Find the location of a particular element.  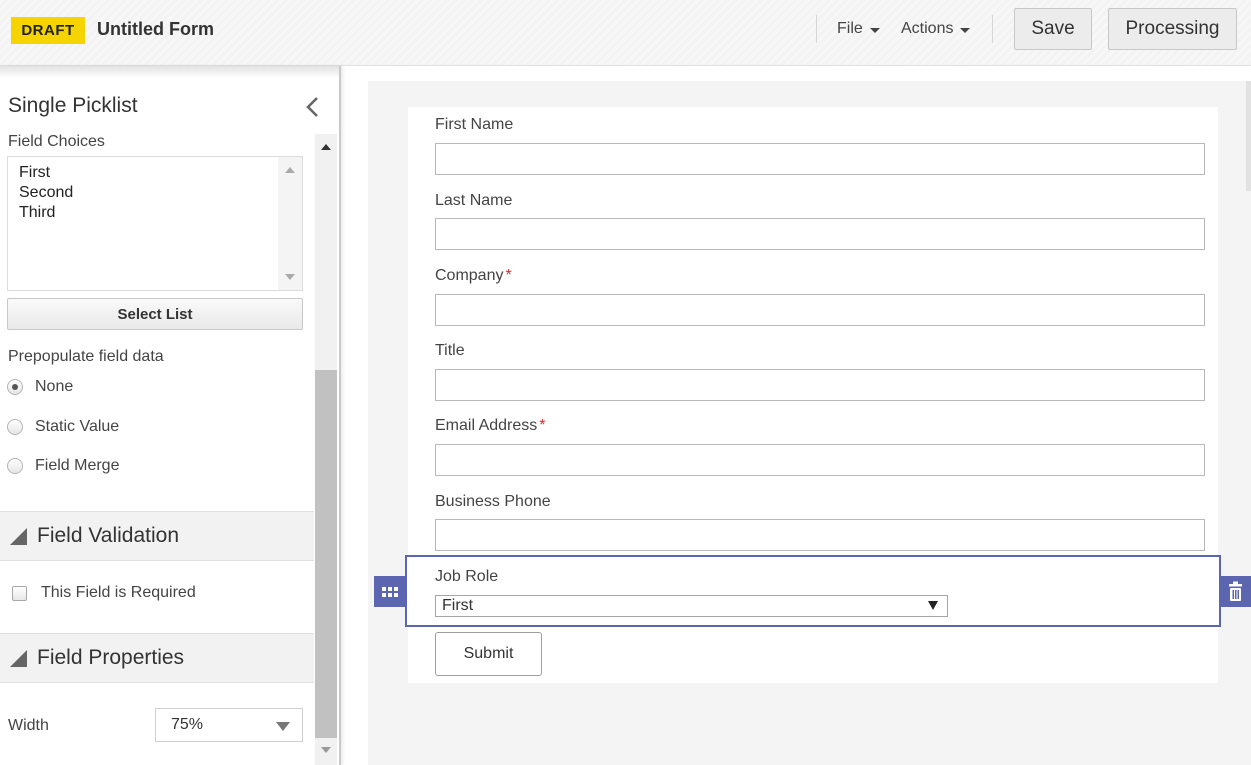

width-value: 75% is located at coordinates (187, 724).